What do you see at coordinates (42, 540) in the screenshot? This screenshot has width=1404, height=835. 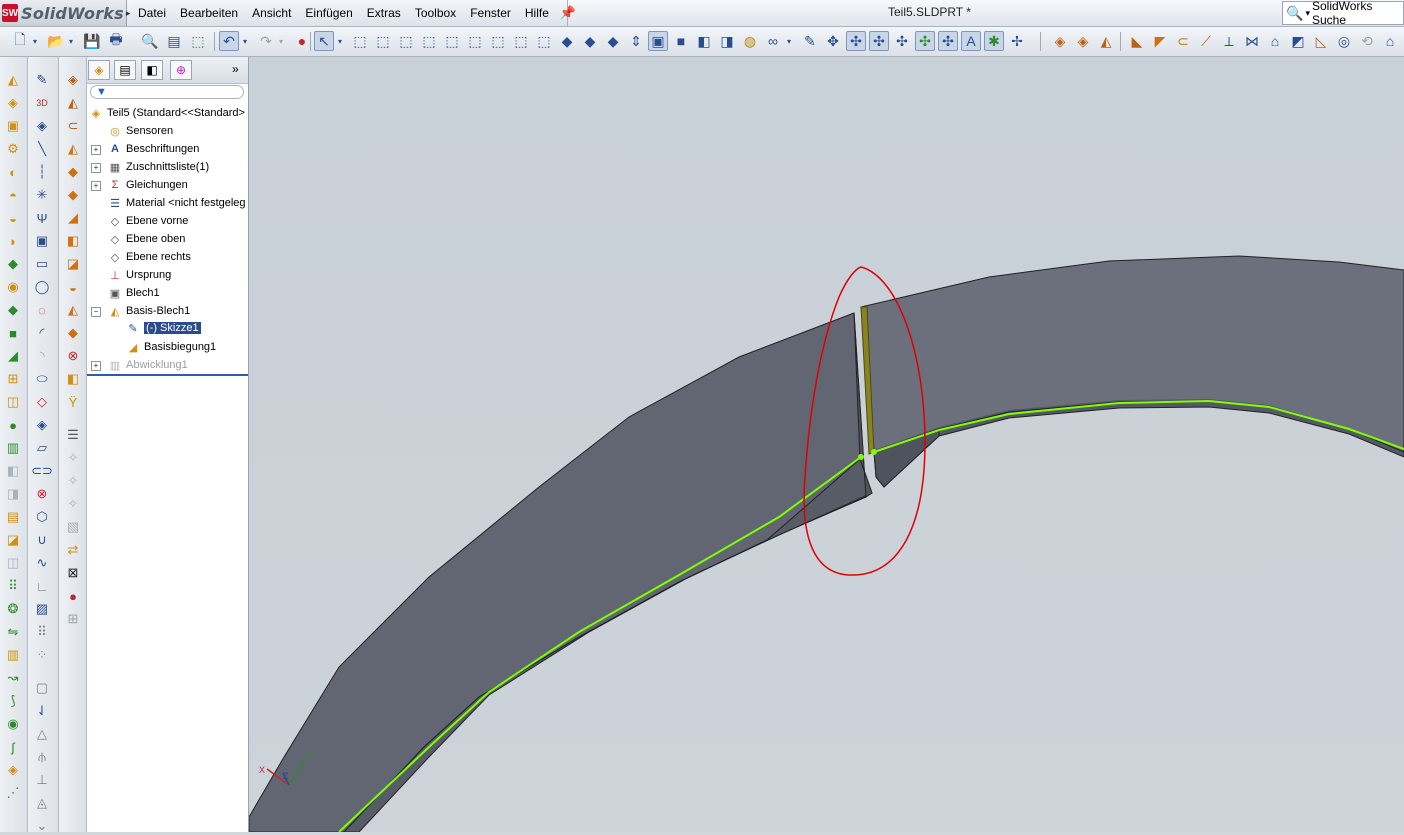 I see `parabola-icon: ∪` at bounding box center [42, 540].